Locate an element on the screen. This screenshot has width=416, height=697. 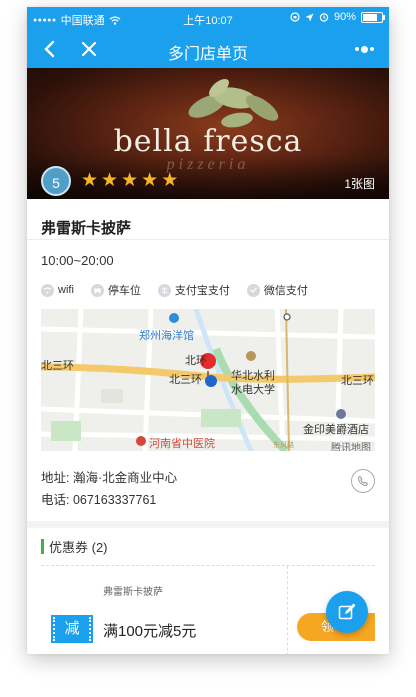
store-name: 弗雷斯卡披萨 is located at coordinates (86, 228).